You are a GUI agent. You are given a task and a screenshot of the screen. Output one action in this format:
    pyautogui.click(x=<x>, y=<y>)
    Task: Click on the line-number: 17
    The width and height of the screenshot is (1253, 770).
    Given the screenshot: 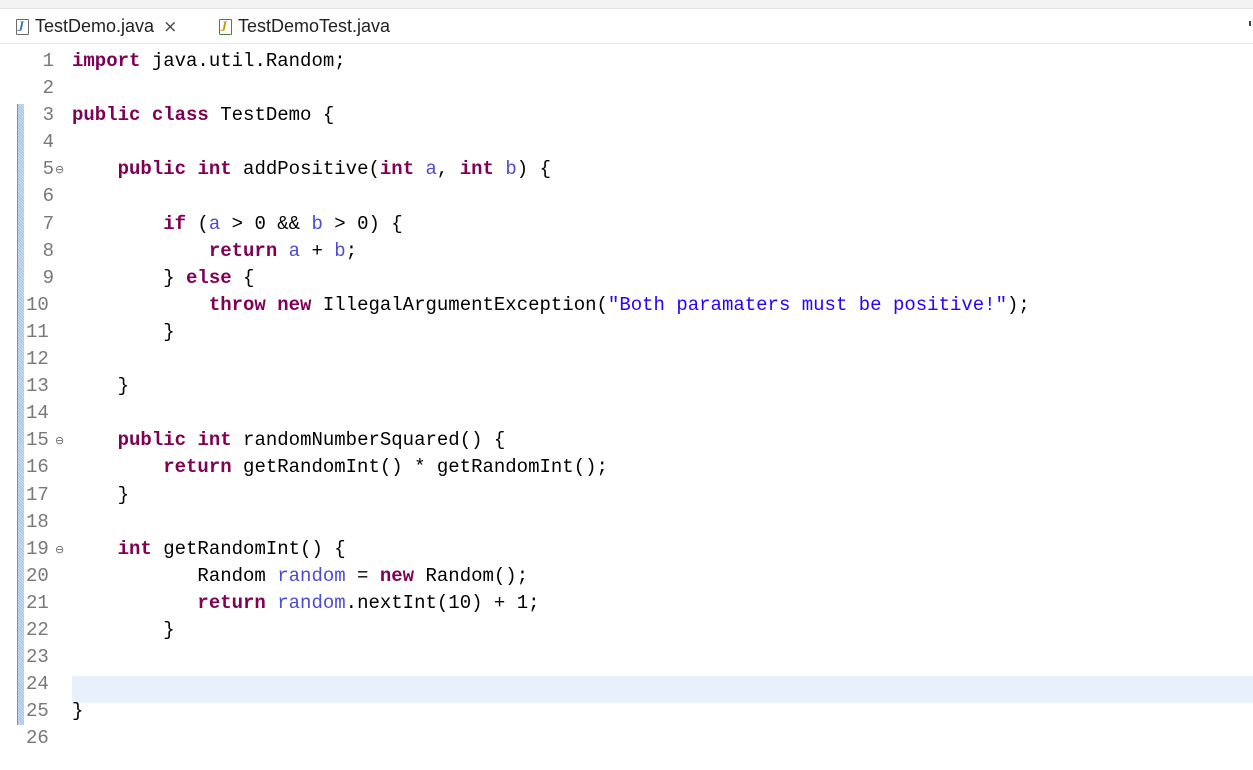 What is the action you would take?
    pyautogui.click(x=37, y=494)
    